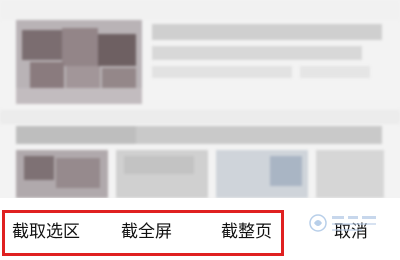 This screenshot has height=260, width=400. What do you see at coordinates (46, 232) in the screenshot?
I see `capture-area-button: 截取选区` at bounding box center [46, 232].